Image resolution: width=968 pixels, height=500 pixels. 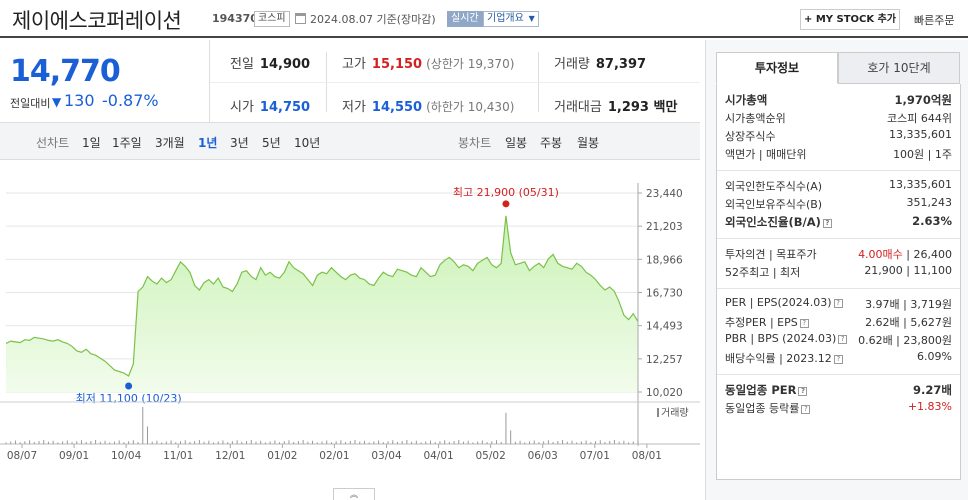 I want to click on market-badge: 코스피, so click(x=272, y=19).